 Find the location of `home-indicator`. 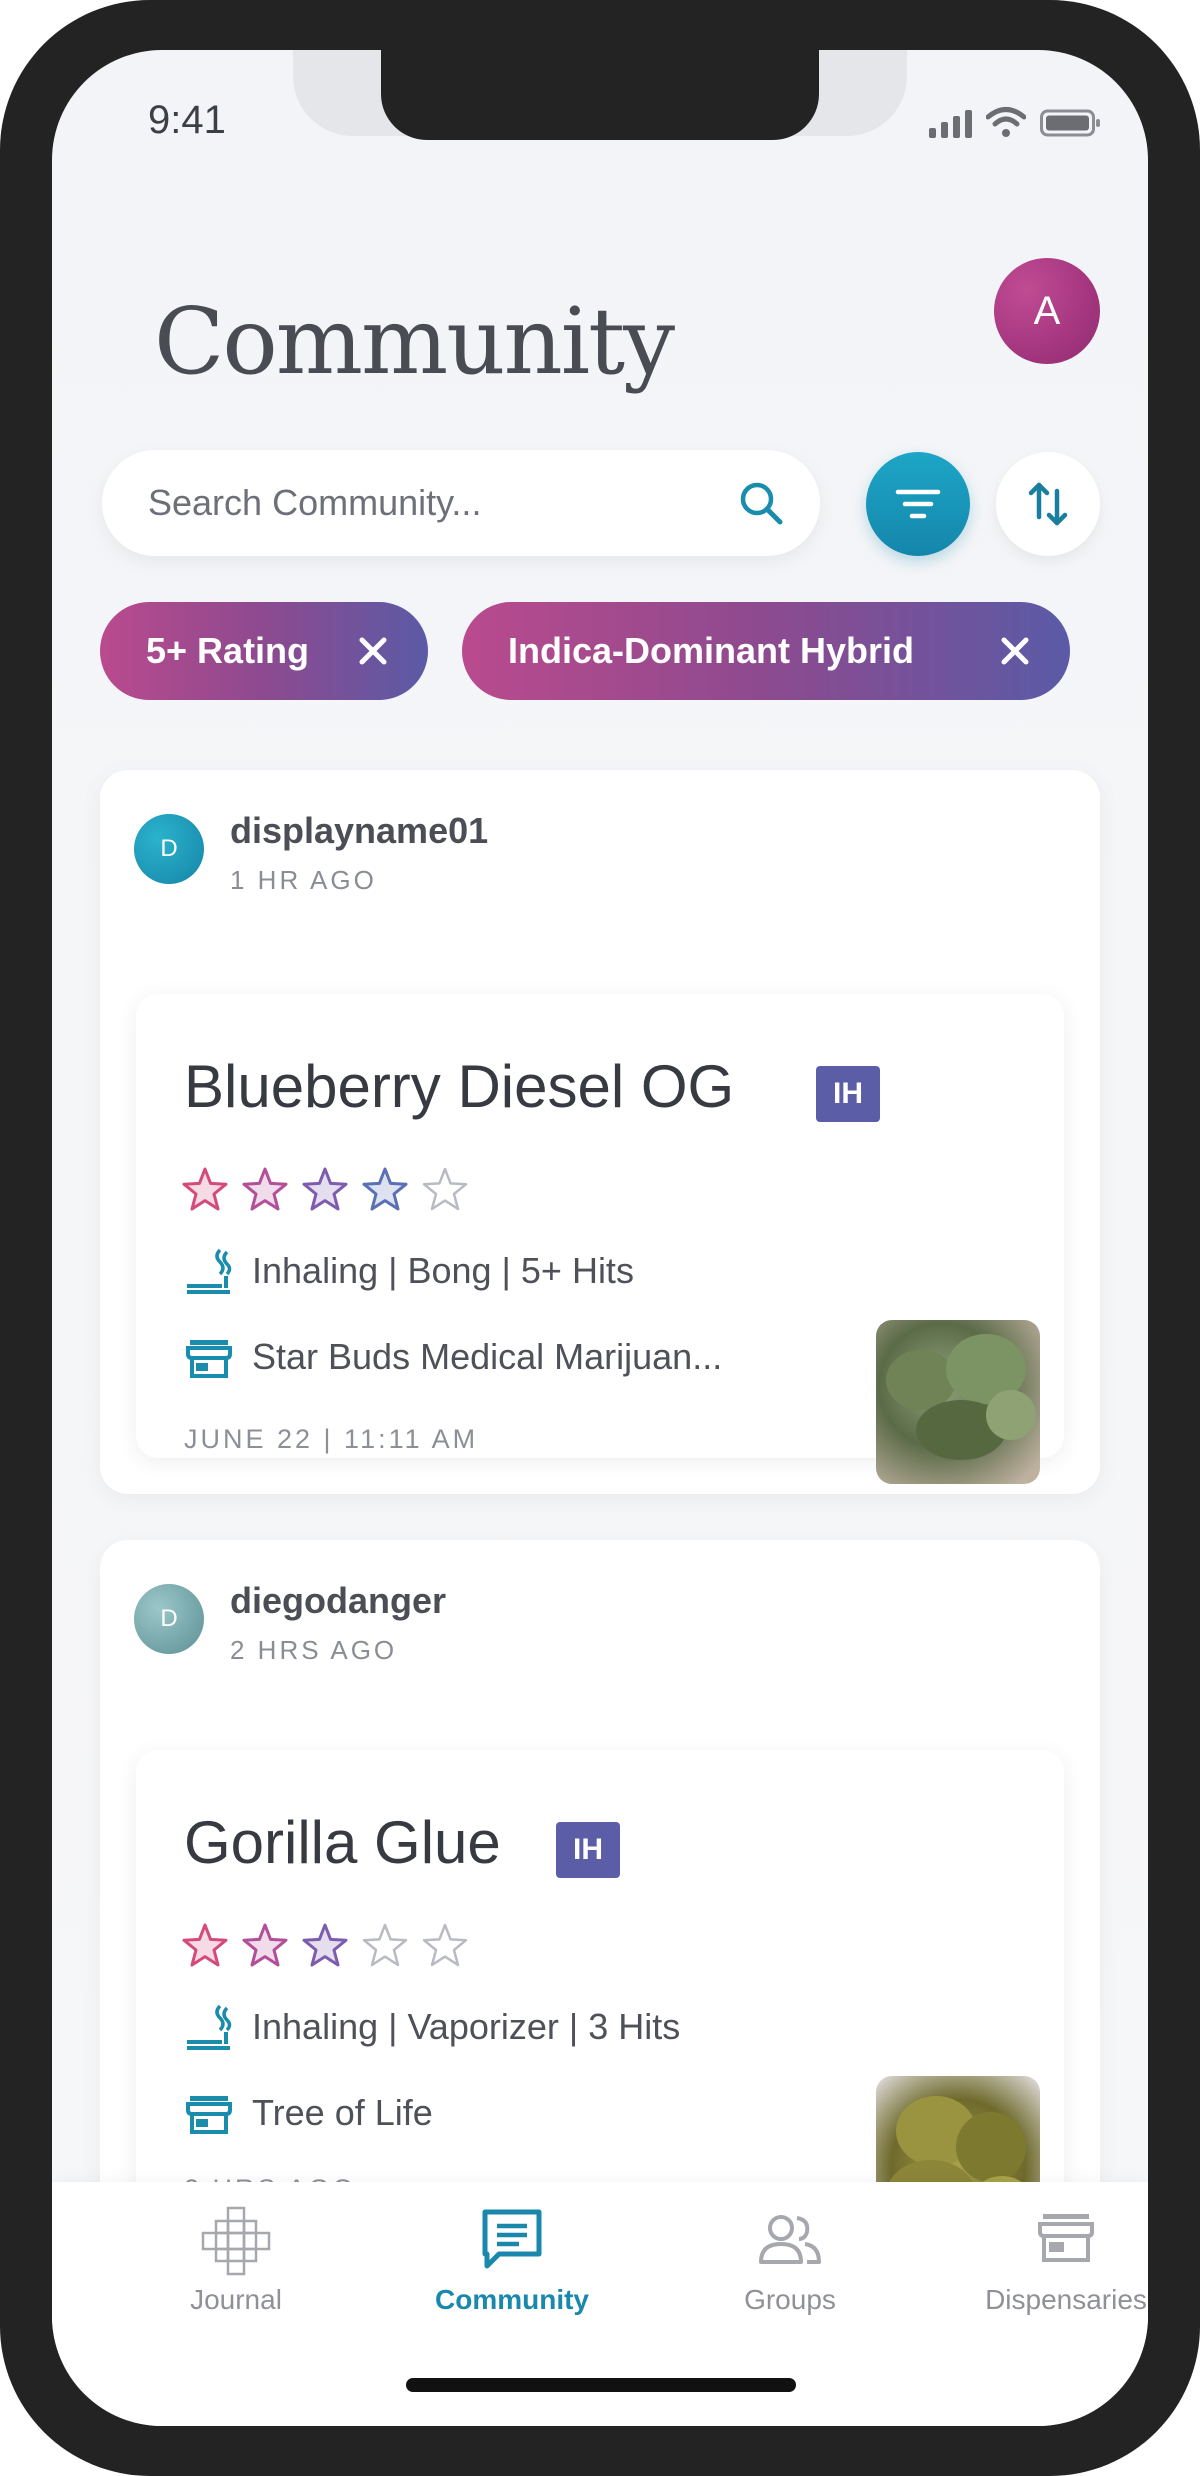

home-indicator is located at coordinates (601, 2385).